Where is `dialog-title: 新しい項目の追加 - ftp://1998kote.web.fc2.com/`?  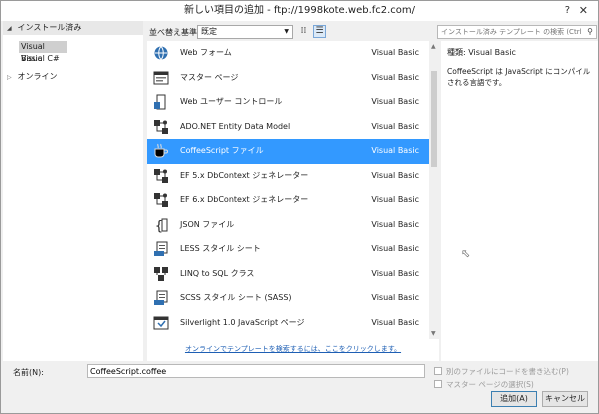 dialog-title: 新しい項目の追加 - ftp://1998kote.web.fc2.com/ is located at coordinates (299, 10).